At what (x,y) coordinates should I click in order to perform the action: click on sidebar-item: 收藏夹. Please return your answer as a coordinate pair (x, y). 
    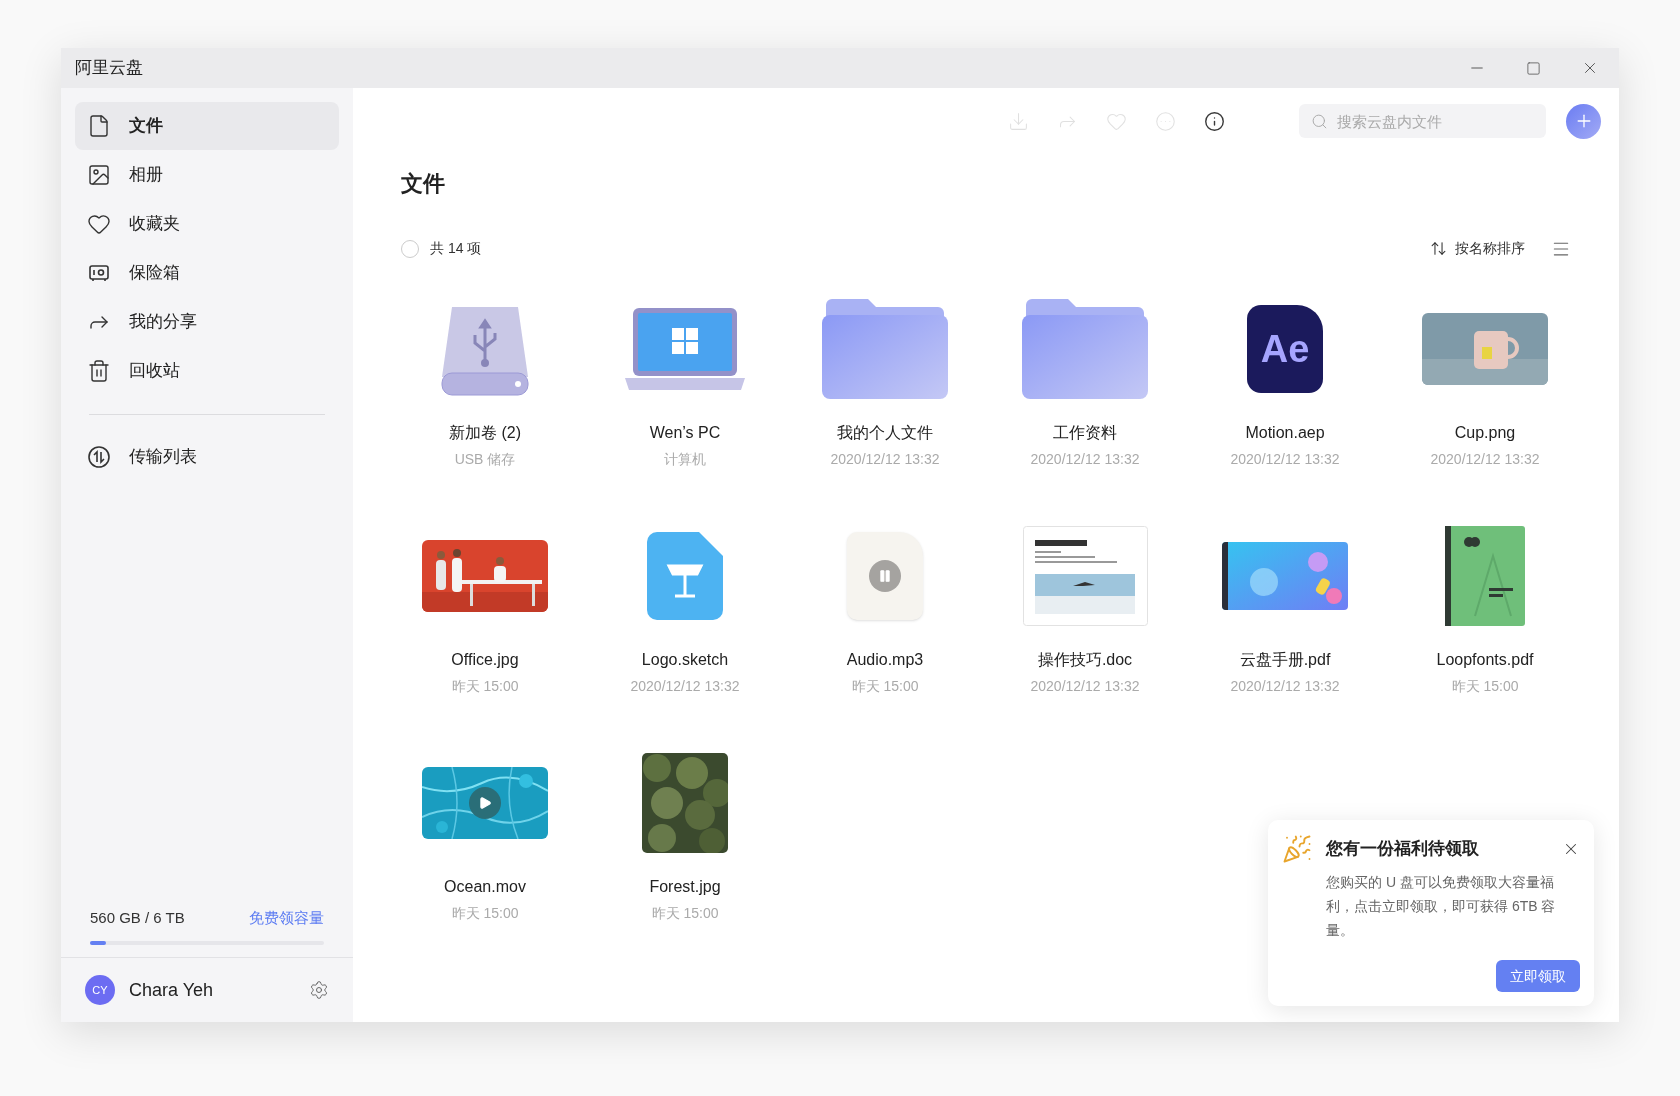
    Looking at the image, I should click on (207, 224).